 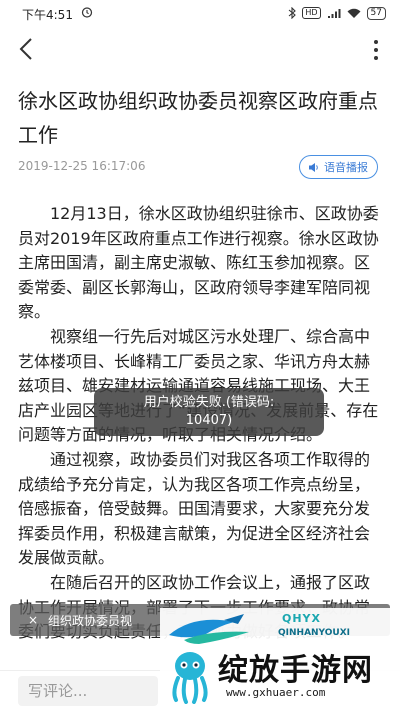 What do you see at coordinates (302, 618) in the screenshot?
I see `watermark-brand: QHYX` at bounding box center [302, 618].